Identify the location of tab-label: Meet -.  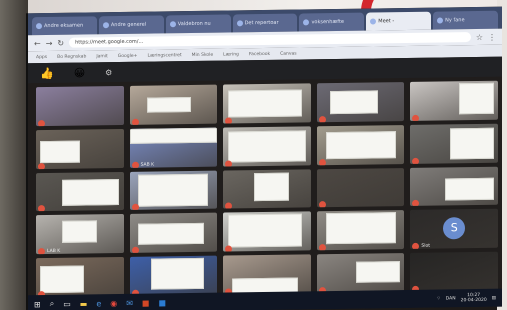
(386, 21).